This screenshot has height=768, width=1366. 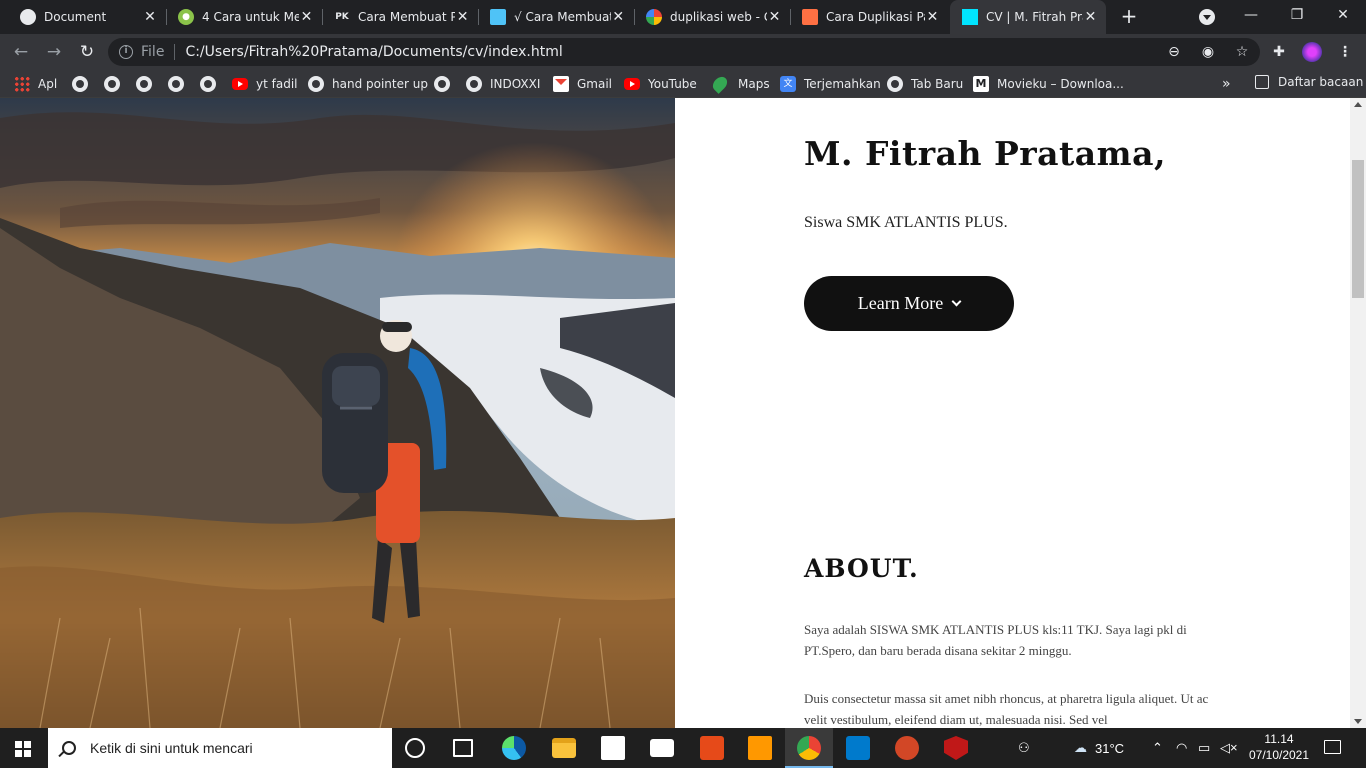 I want to click on bookmark-label: yt fadil, so click(x=277, y=84).